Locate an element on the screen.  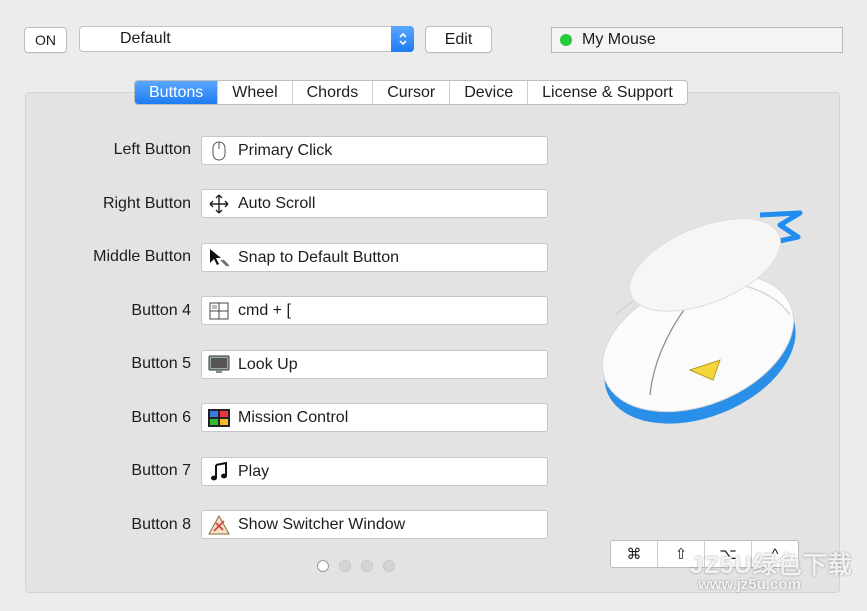
left-button-action: Primary Click is located at coordinates (374, 150).